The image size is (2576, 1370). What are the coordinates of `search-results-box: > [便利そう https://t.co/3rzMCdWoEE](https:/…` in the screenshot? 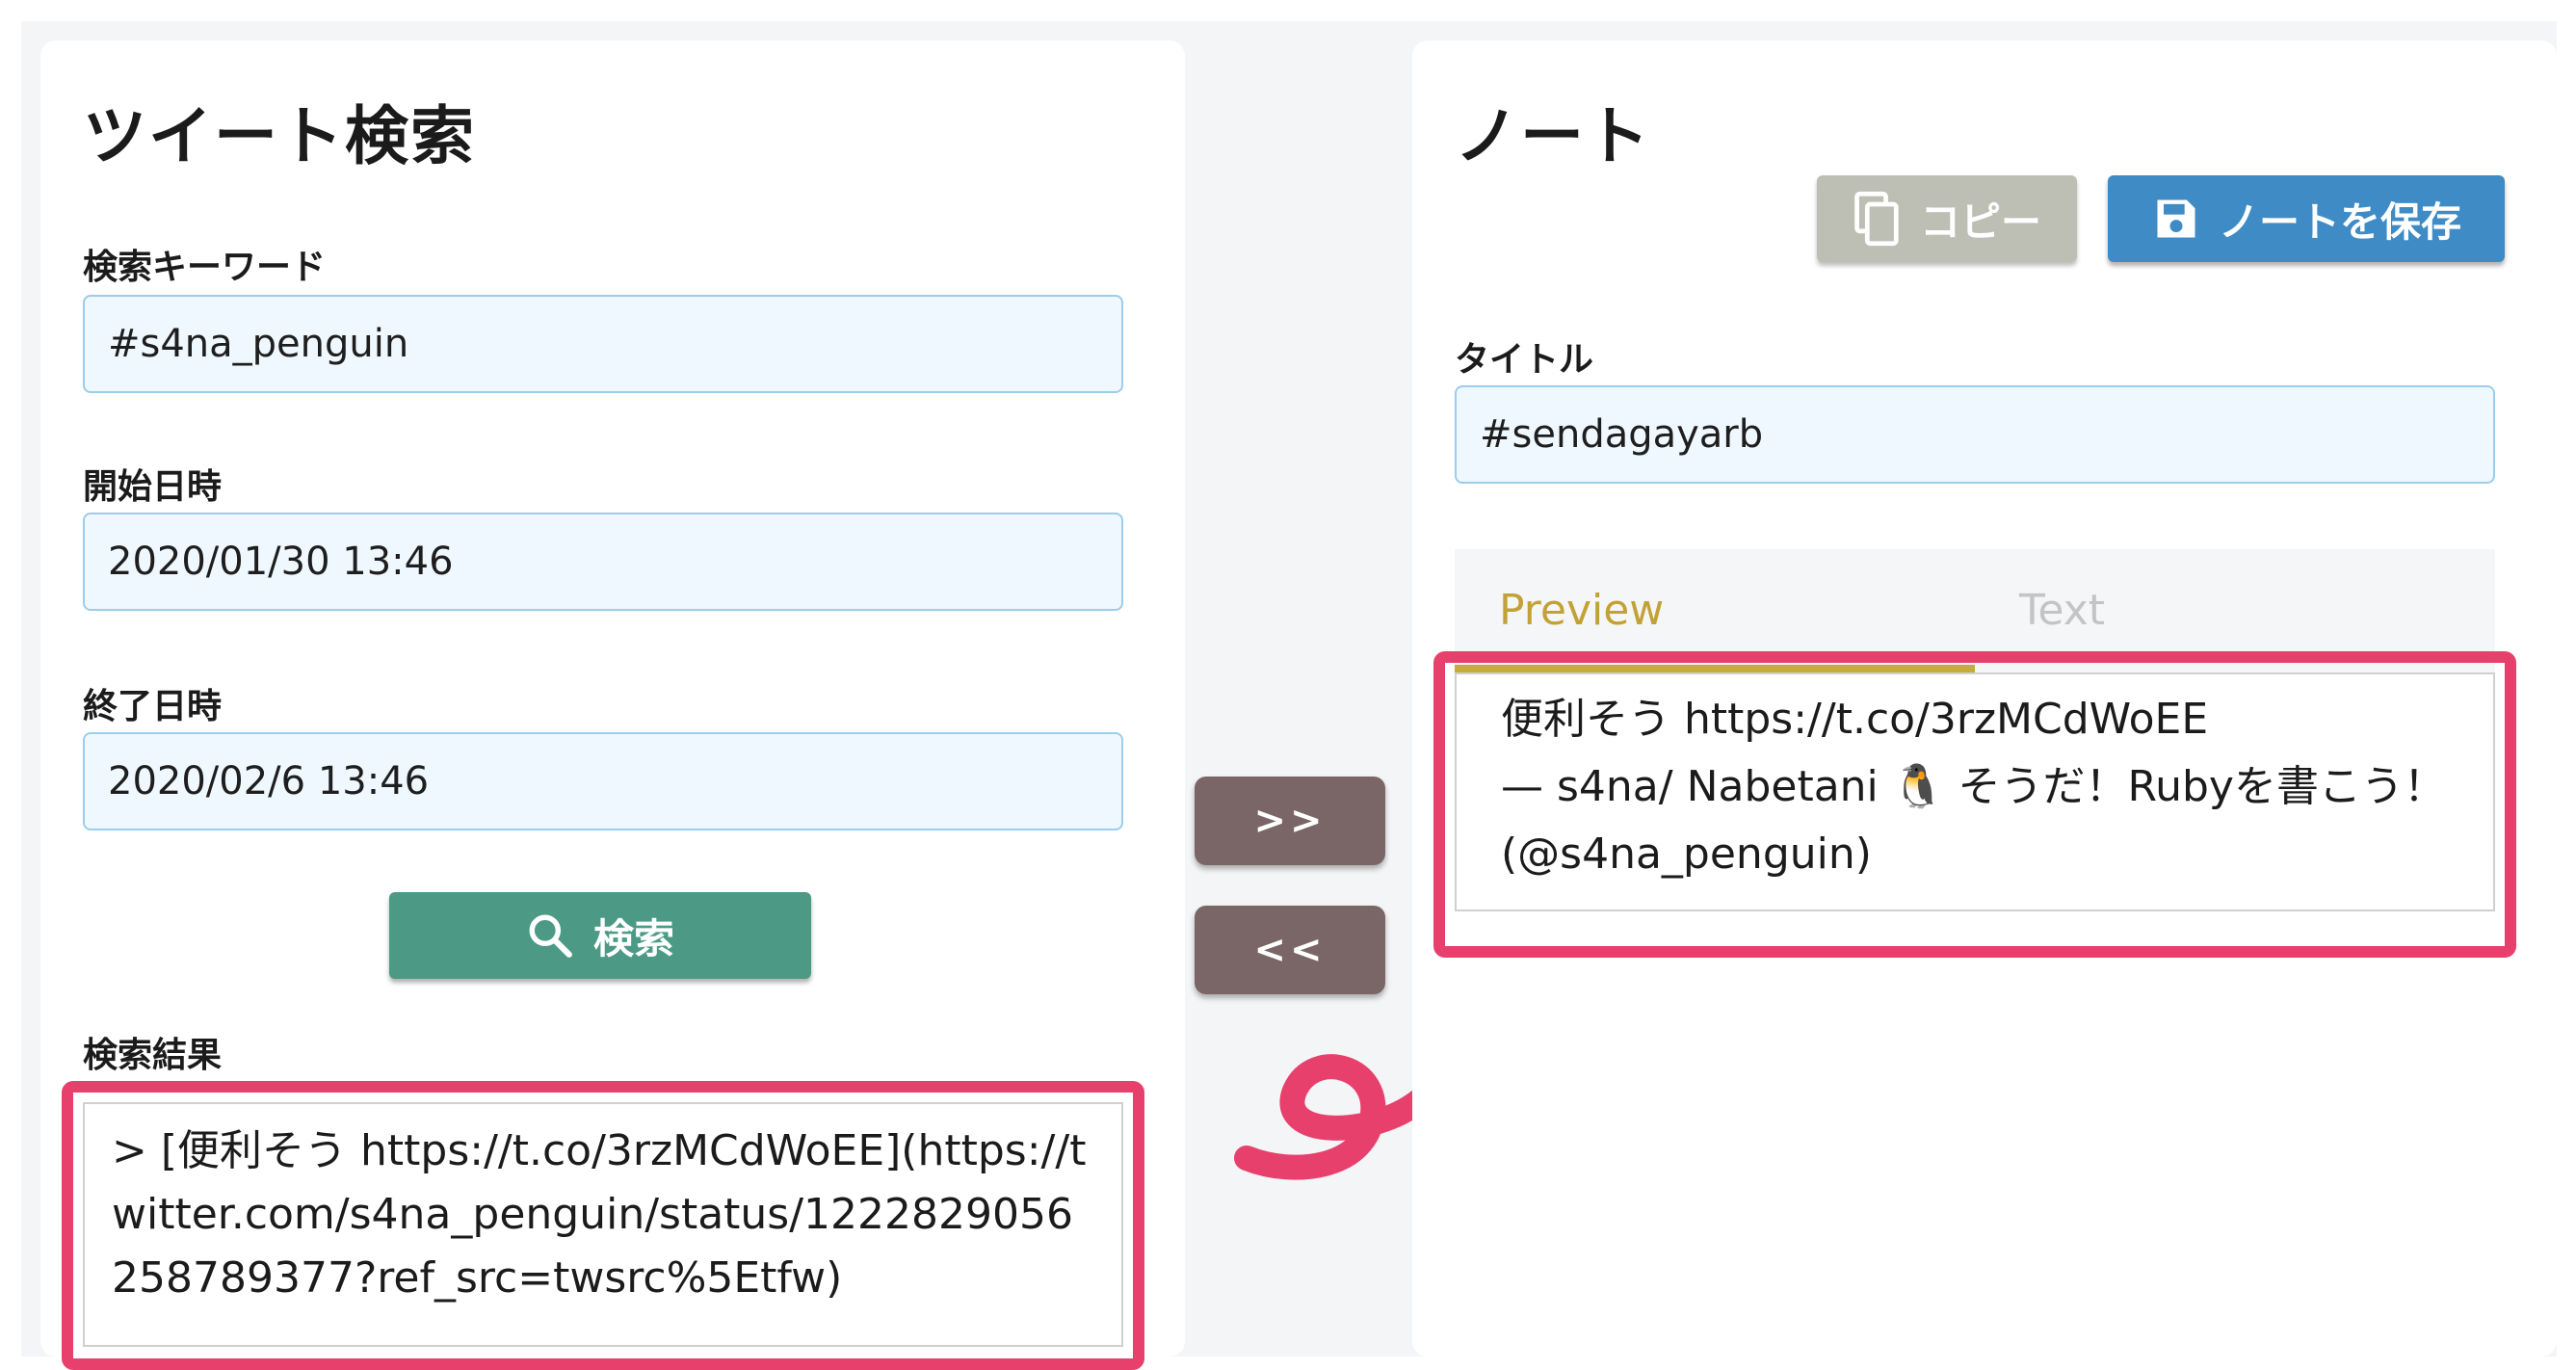 It's located at (603, 1224).